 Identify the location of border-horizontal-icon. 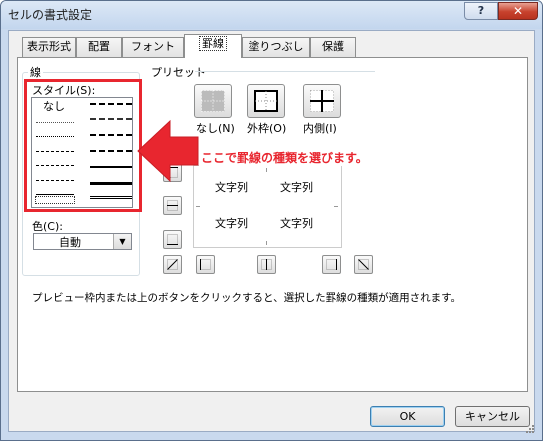
(172, 205).